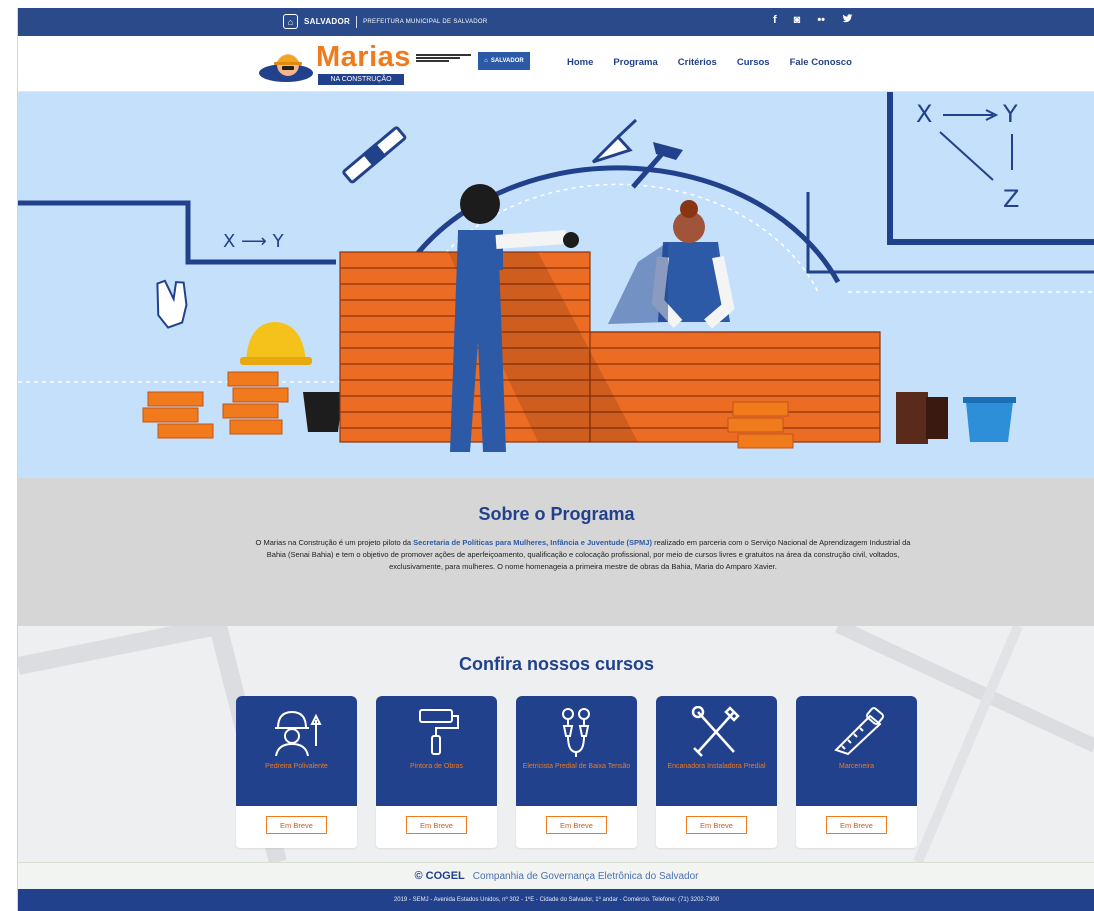  What do you see at coordinates (924, 114) in the screenshot?
I see `hero-x-label: X` at bounding box center [924, 114].